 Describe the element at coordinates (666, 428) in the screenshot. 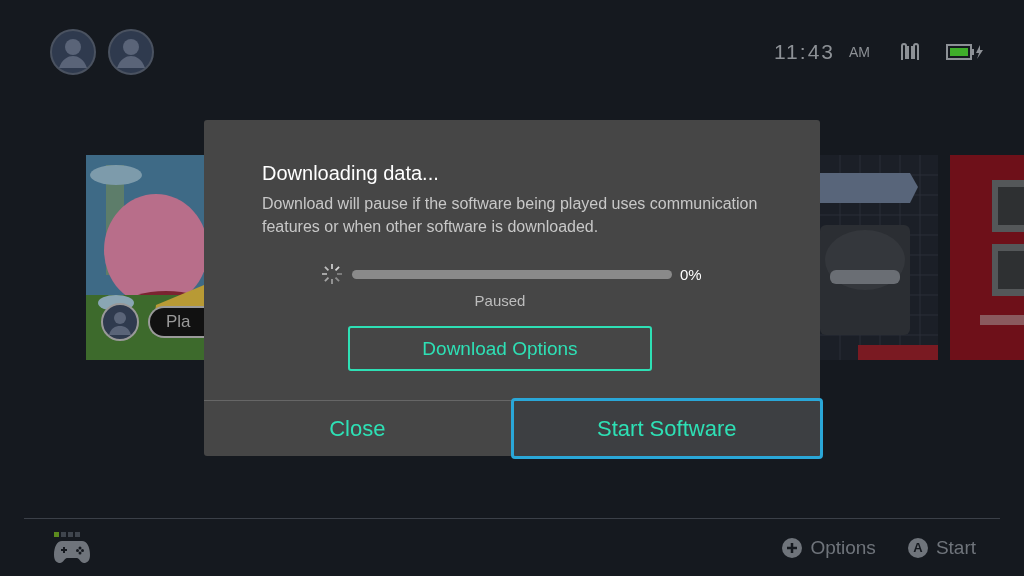

I see `dialog-button: Start Software` at that location.